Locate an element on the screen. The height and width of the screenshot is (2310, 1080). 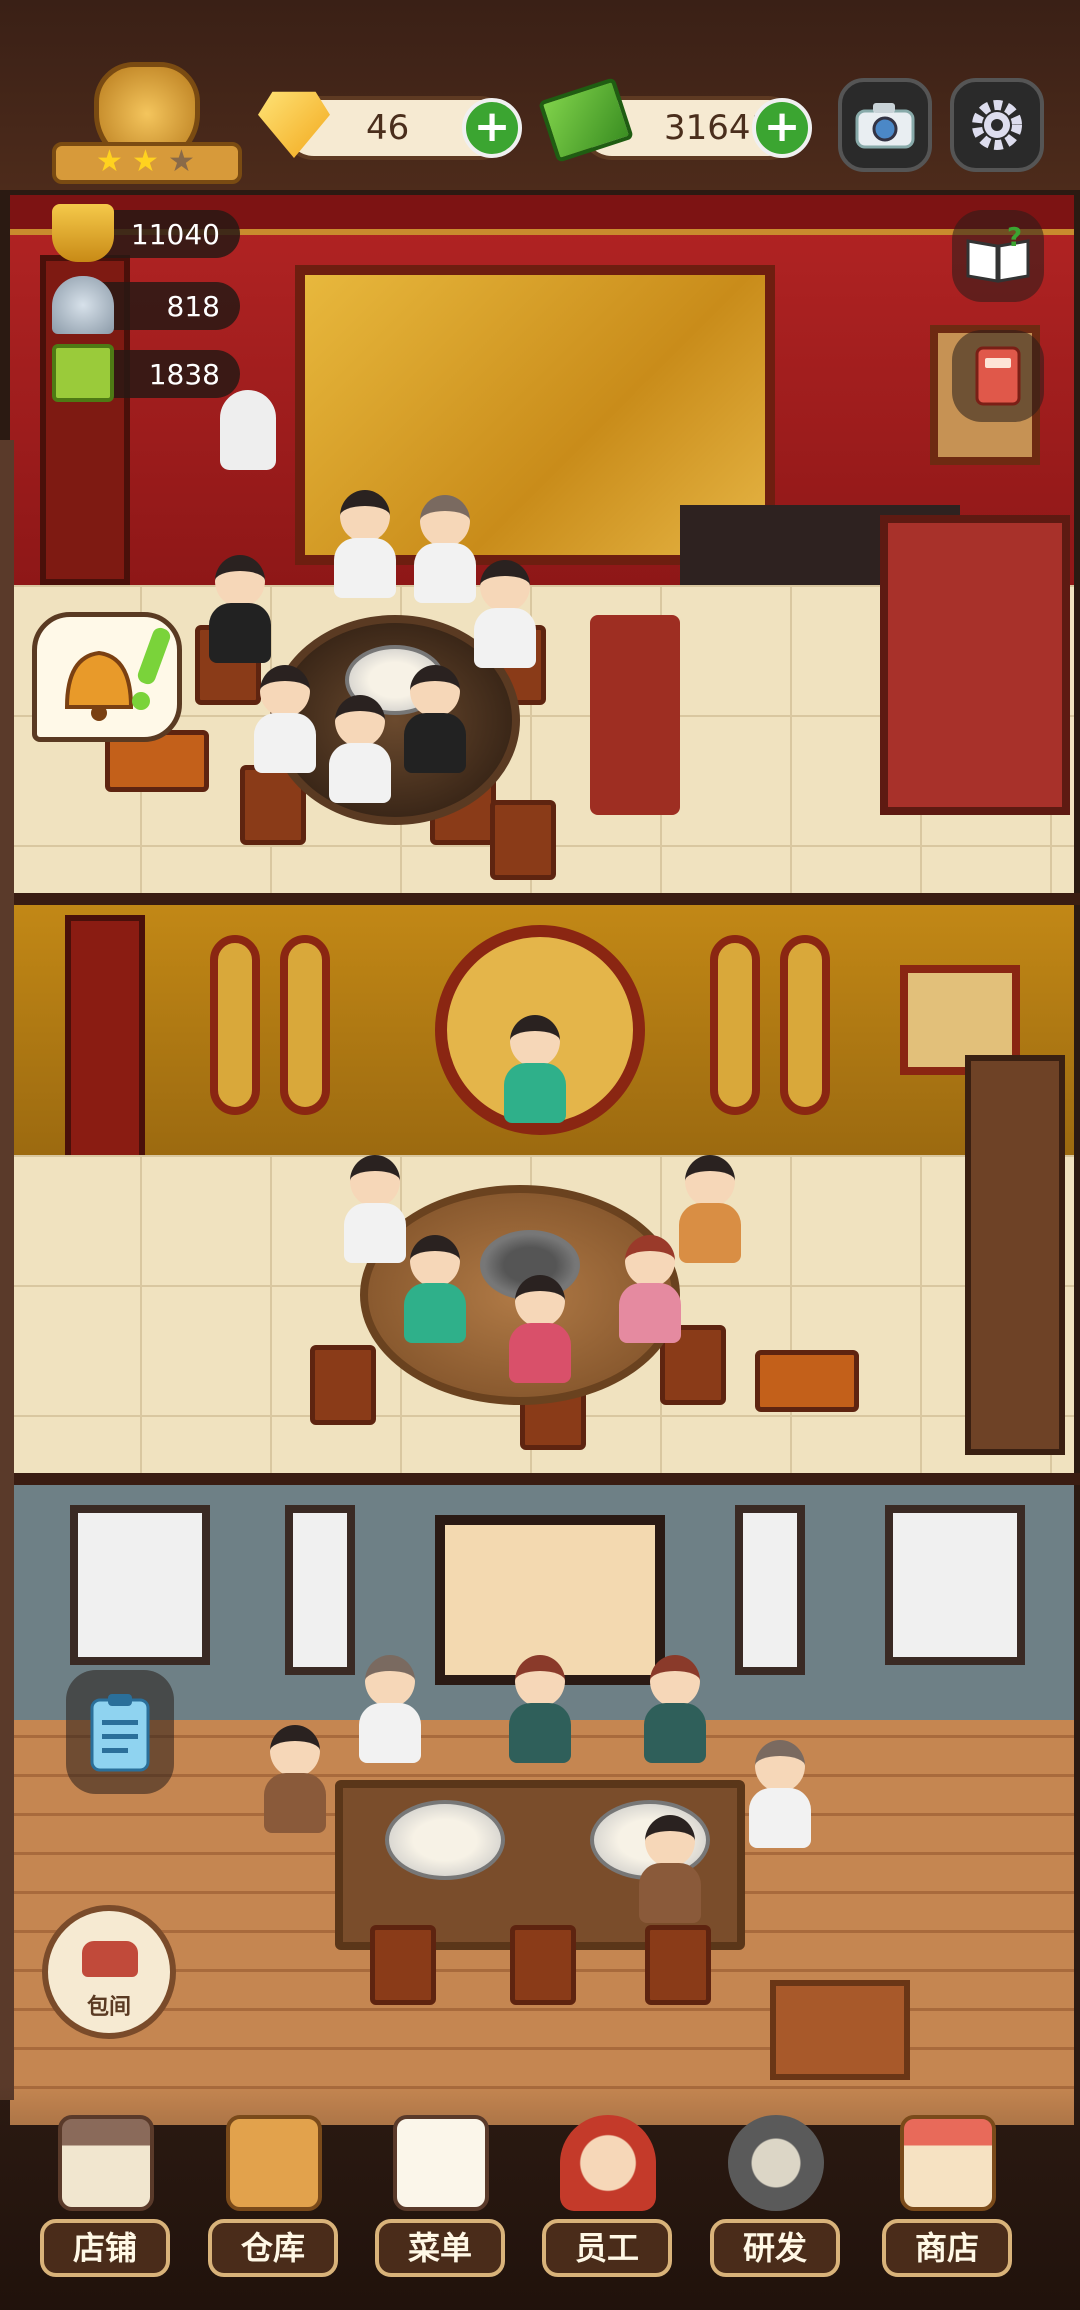
nav-research: 研发 is located at coordinates (775, 2205).